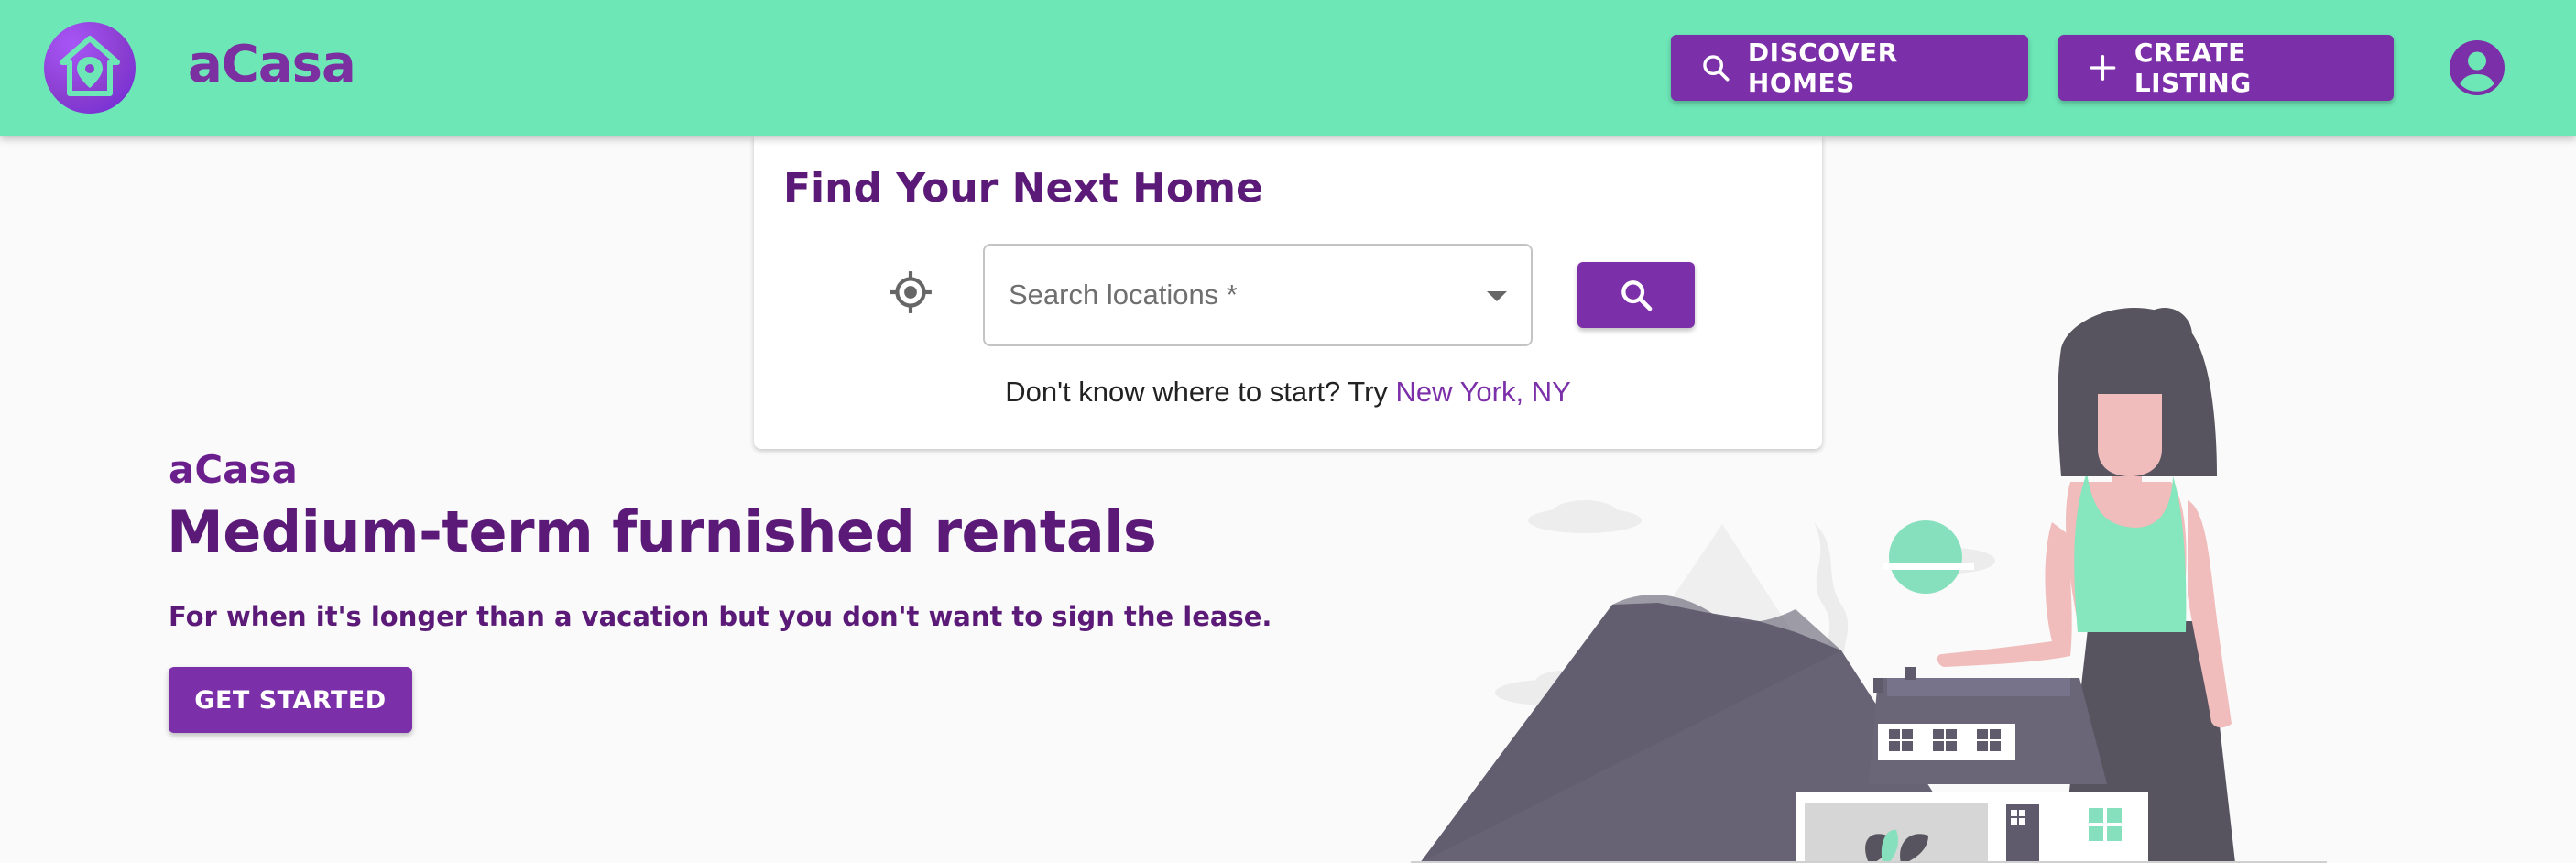 The height and width of the screenshot is (863, 2576). Describe the element at coordinates (1717, 68) in the screenshot. I see `search-icon` at that location.